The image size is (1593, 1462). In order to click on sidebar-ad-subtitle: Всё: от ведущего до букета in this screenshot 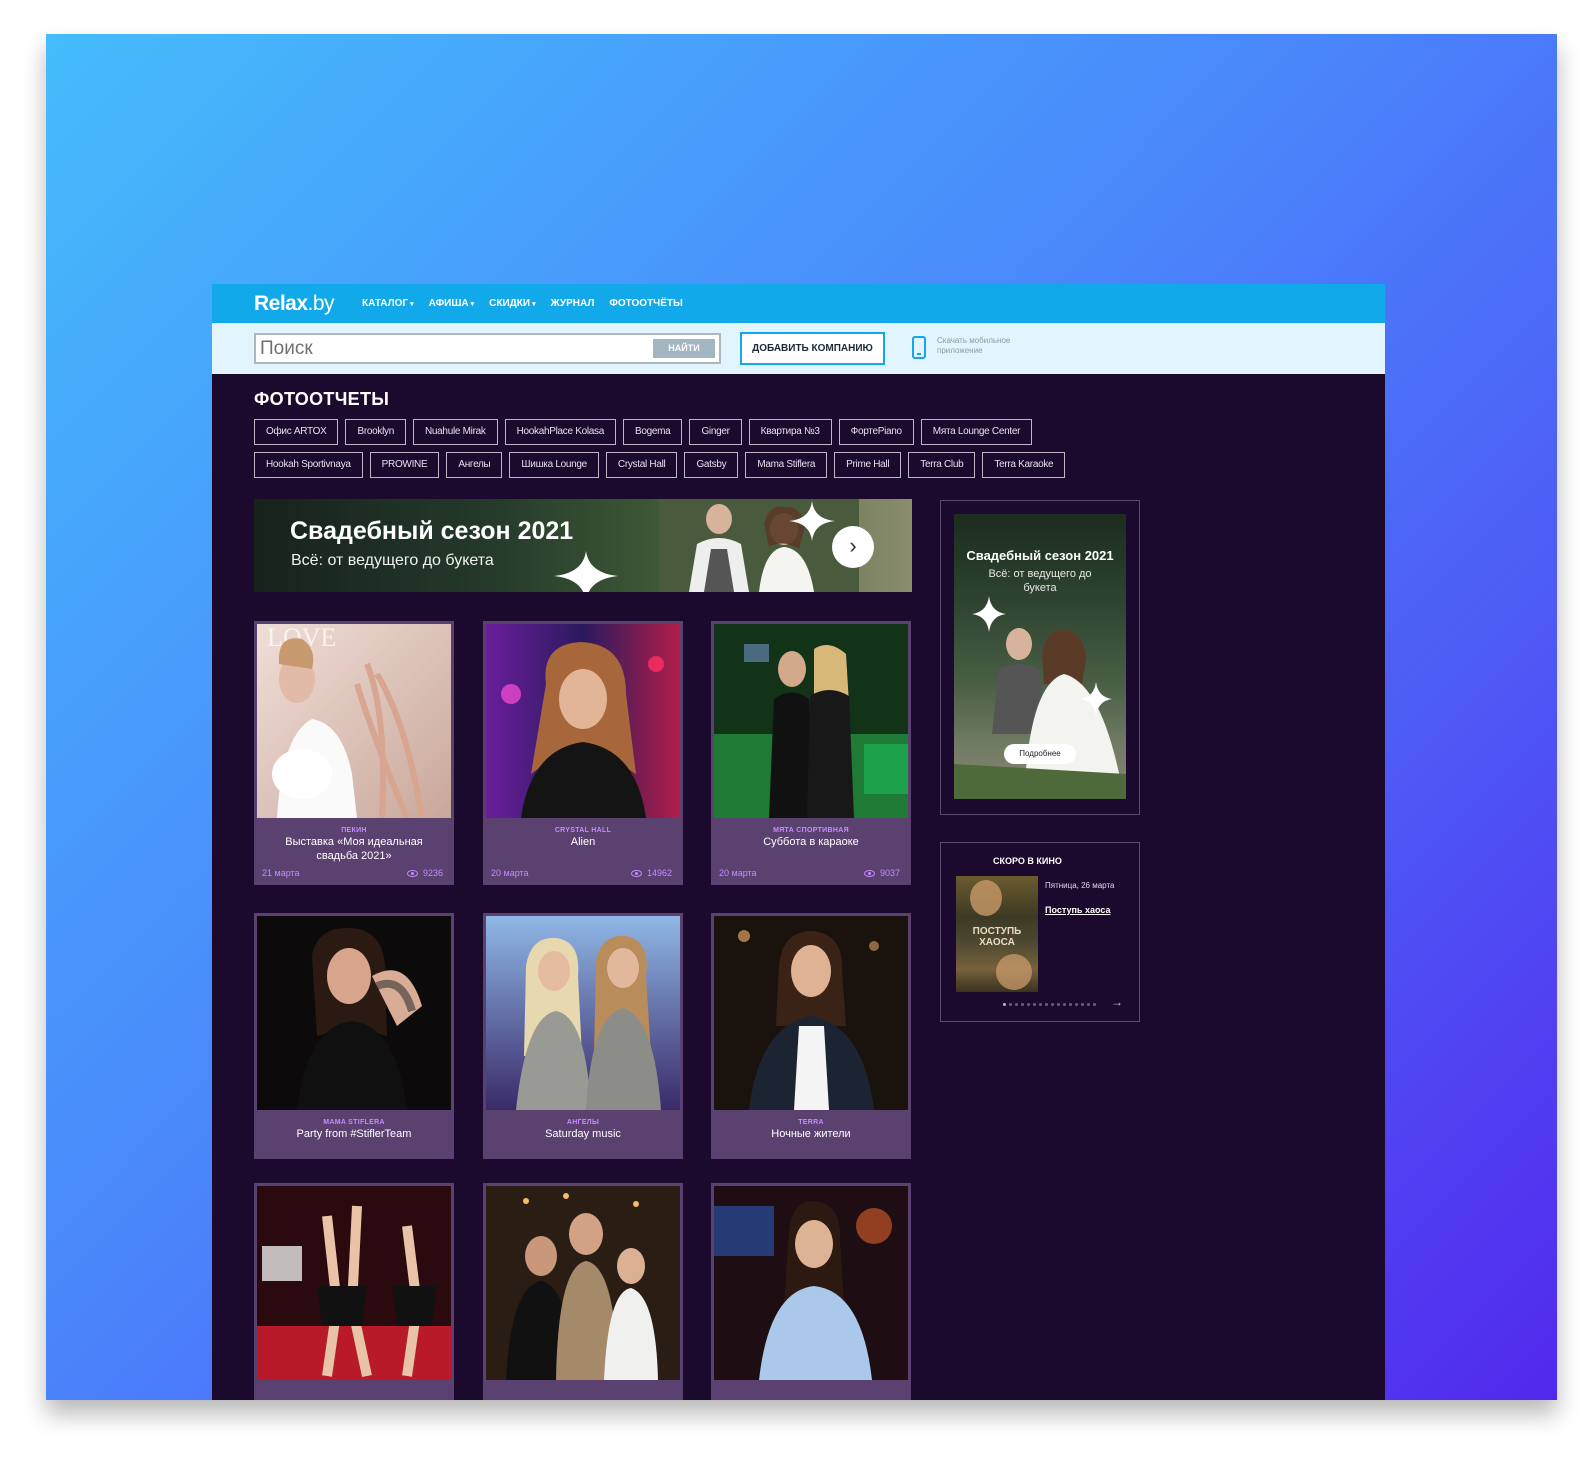, I will do `click(1040, 581)`.